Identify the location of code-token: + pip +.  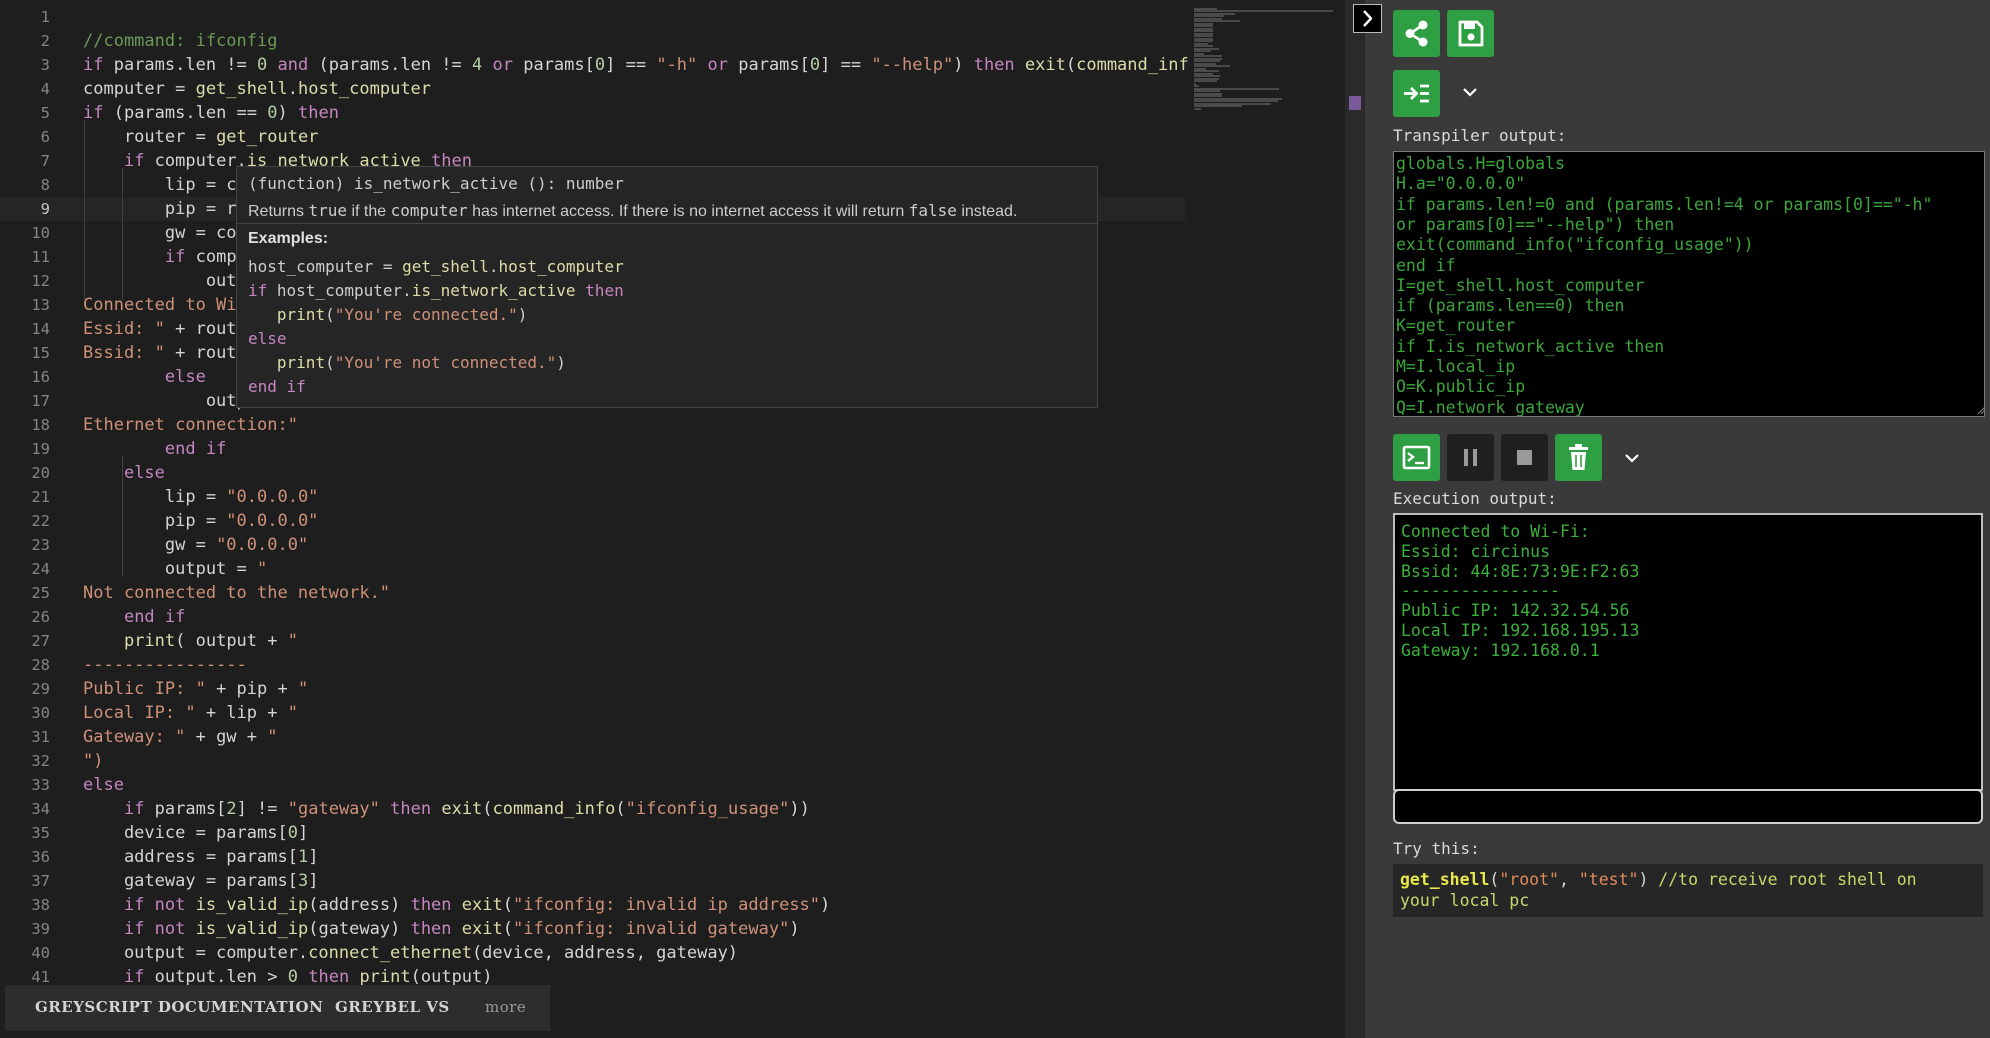
(251, 689).